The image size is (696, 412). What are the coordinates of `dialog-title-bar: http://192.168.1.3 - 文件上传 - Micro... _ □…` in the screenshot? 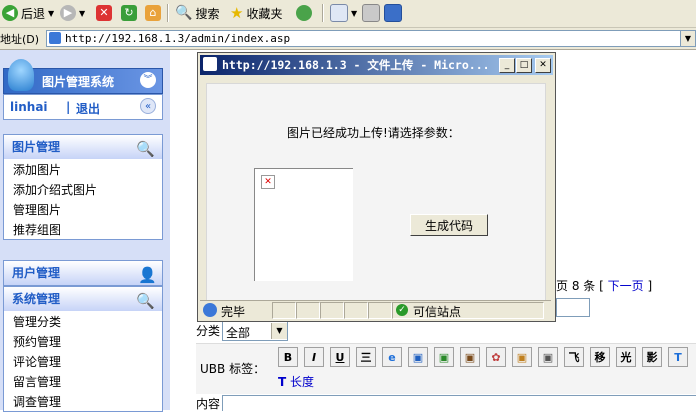 It's located at (376, 65).